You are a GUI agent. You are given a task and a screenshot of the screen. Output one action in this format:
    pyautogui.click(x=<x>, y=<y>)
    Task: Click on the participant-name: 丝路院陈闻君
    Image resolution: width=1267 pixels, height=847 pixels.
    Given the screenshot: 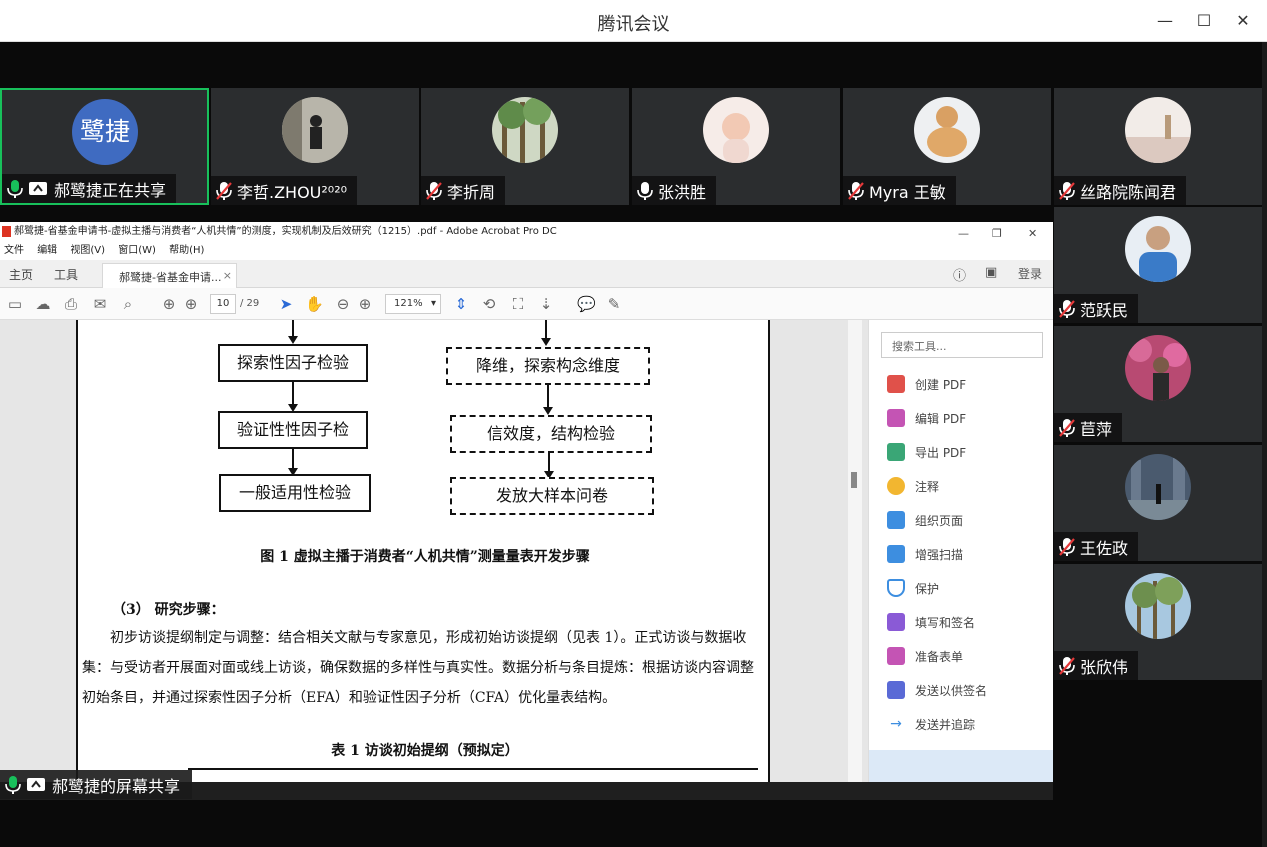 What is the action you would take?
    pyautogui.click(x=1128, y=192)
    